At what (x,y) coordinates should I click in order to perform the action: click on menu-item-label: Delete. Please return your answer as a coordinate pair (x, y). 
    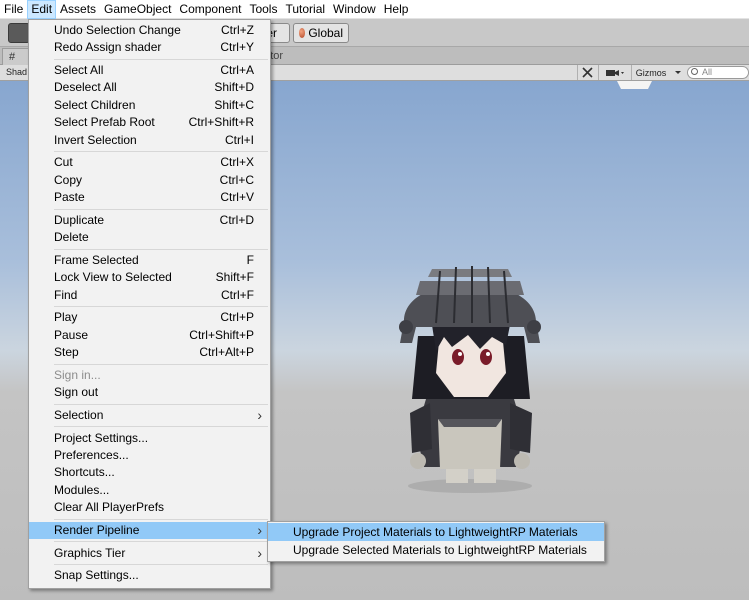
    Looking at the image, I should click on (71, 237).